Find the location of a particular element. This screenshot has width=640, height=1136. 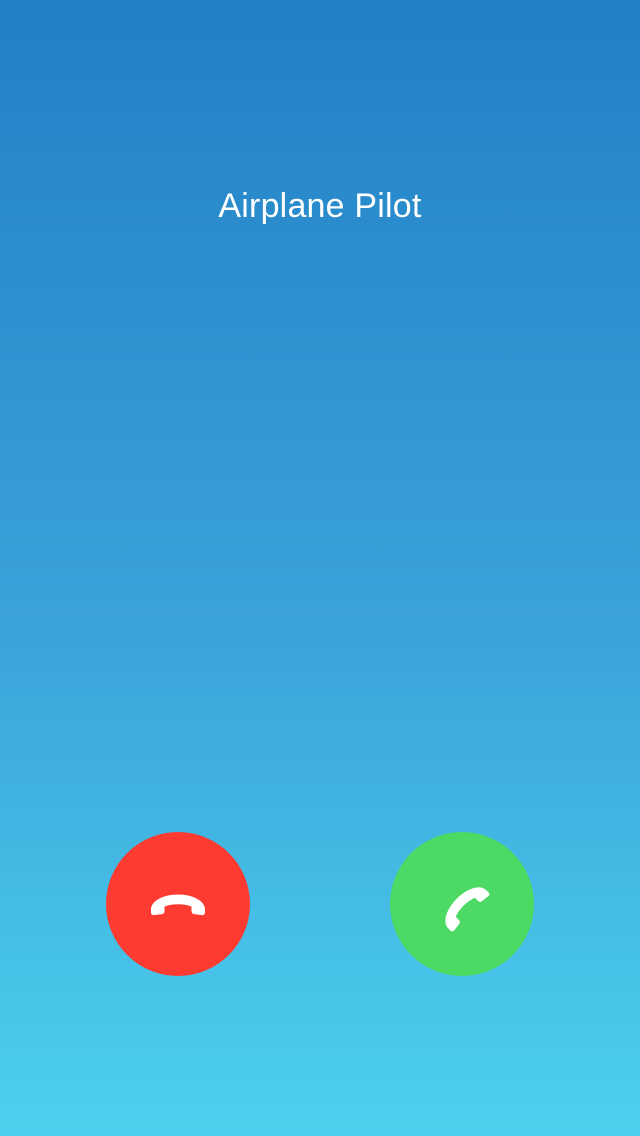

accept-call-button is located at coordinates (462, 904).